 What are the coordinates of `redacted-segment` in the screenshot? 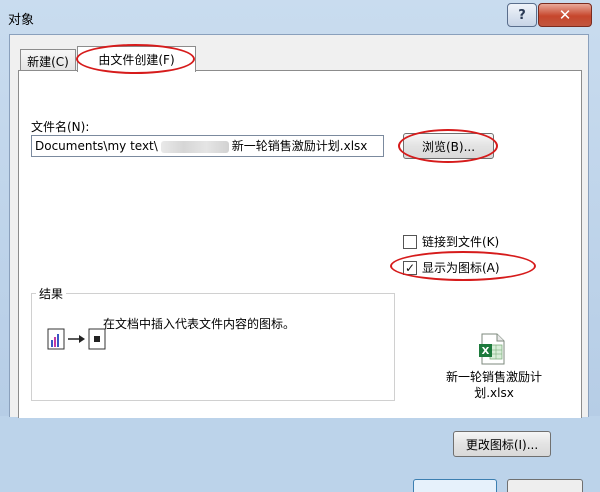 It's located at (194, 146).